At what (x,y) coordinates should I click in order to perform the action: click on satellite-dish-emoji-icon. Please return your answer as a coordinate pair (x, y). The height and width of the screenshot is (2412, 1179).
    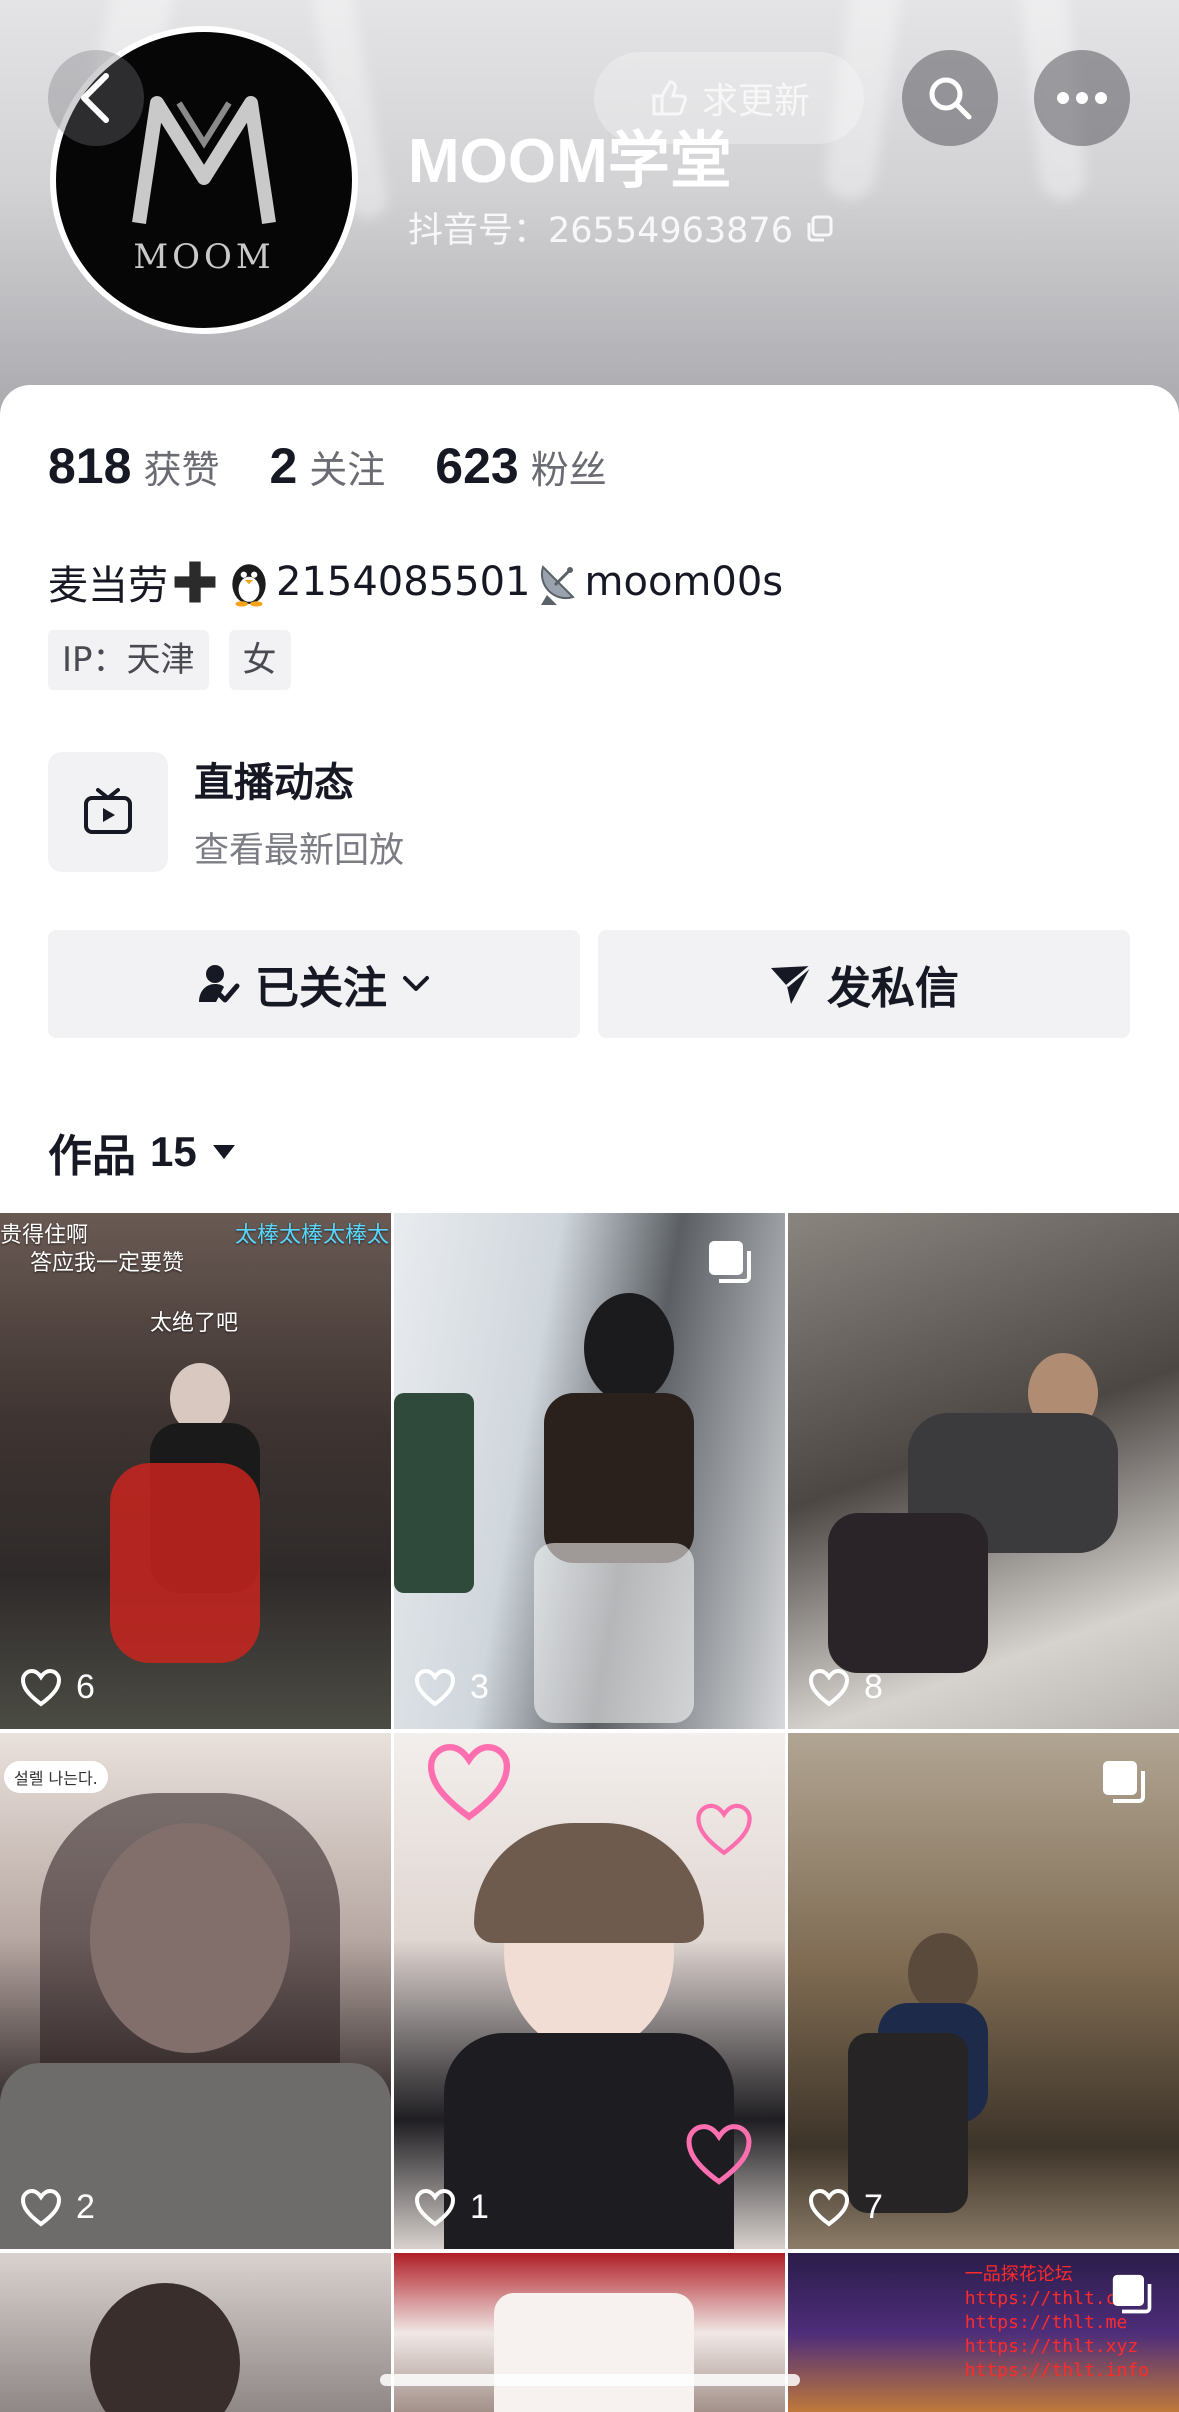
    Looking at the image, I should click on (557, 585).